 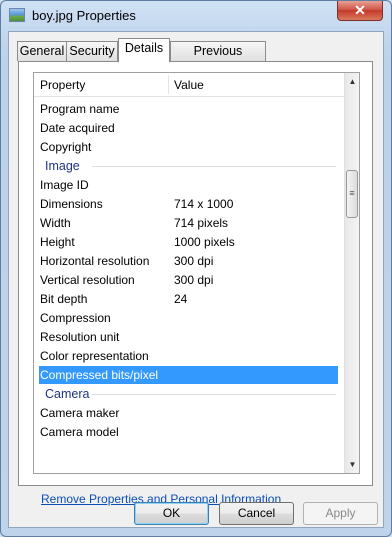 What do you see at coordinates (80, 109) in the screenshot?
I see `property-name: Program name` at bounding box center [80, 109].